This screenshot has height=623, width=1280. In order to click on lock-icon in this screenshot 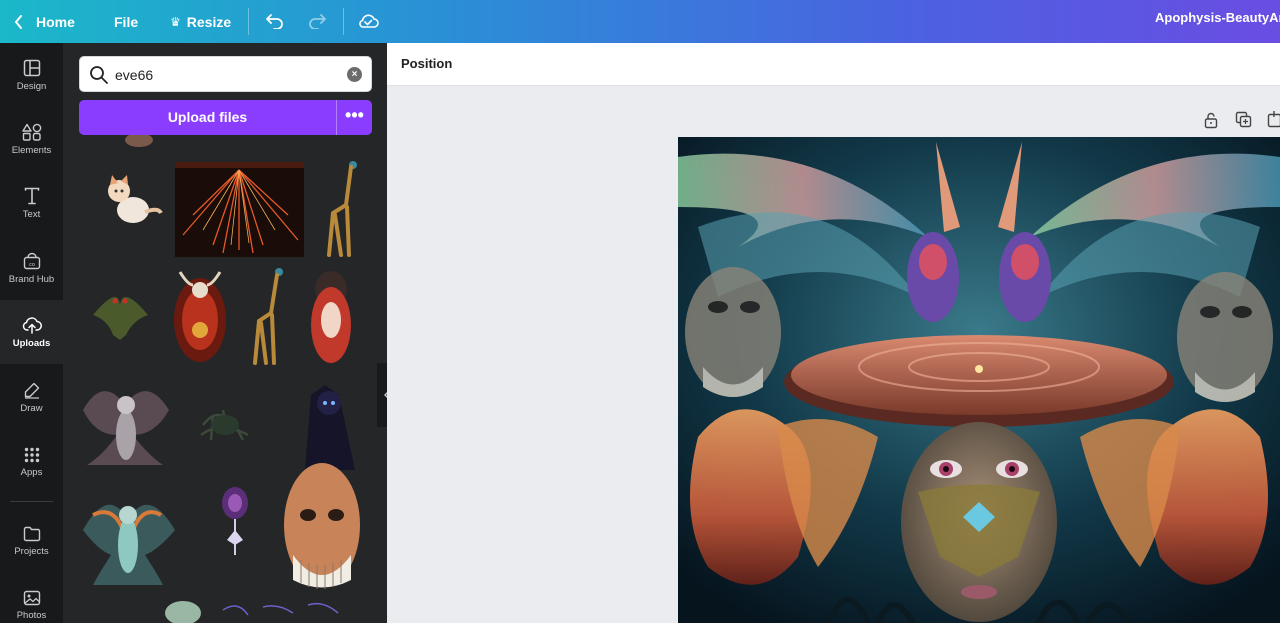, I will do `click(1211, 120)`.